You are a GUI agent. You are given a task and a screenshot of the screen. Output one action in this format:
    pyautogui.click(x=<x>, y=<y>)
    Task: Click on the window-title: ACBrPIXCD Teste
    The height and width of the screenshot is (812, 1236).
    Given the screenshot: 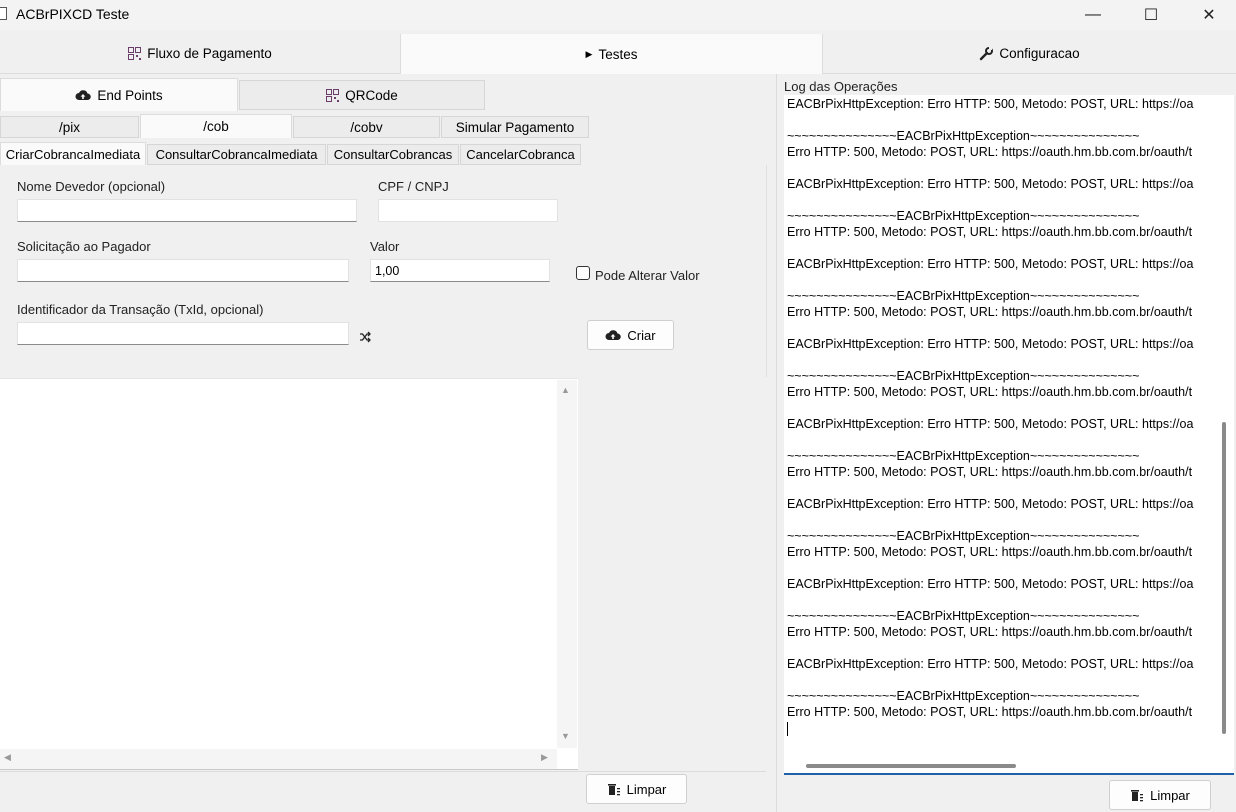 What is the action you would take?
    pyautogui.click(x=73, y=14)
    